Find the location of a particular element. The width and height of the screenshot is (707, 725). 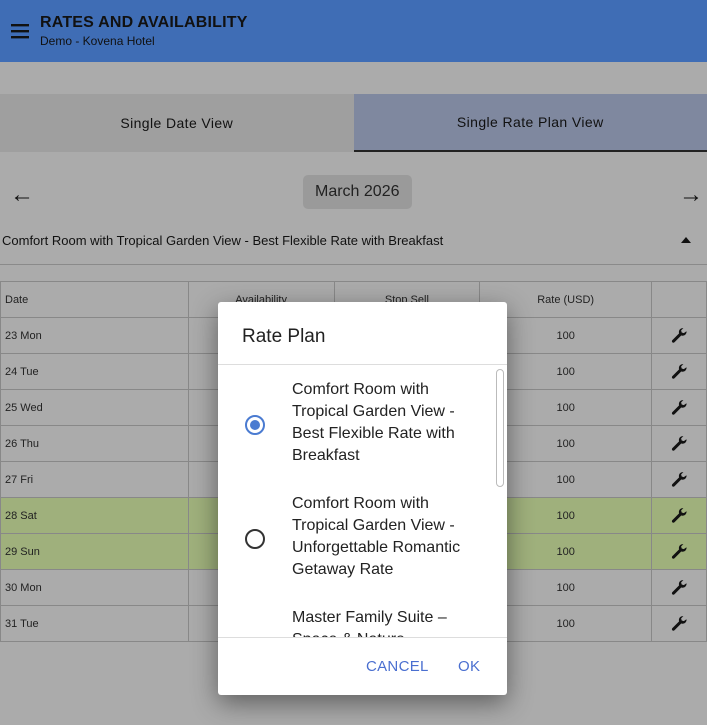

radio-button is located at coordinates (255, 539).